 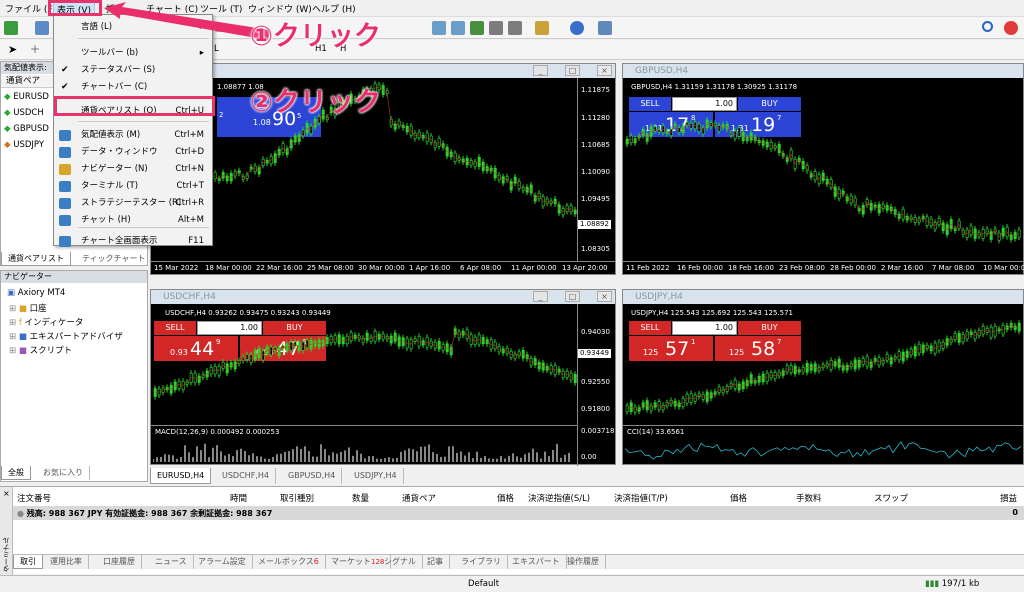 I want to click on menu-item-label: データ・ウィンドウ, so click(x=119, y=152).